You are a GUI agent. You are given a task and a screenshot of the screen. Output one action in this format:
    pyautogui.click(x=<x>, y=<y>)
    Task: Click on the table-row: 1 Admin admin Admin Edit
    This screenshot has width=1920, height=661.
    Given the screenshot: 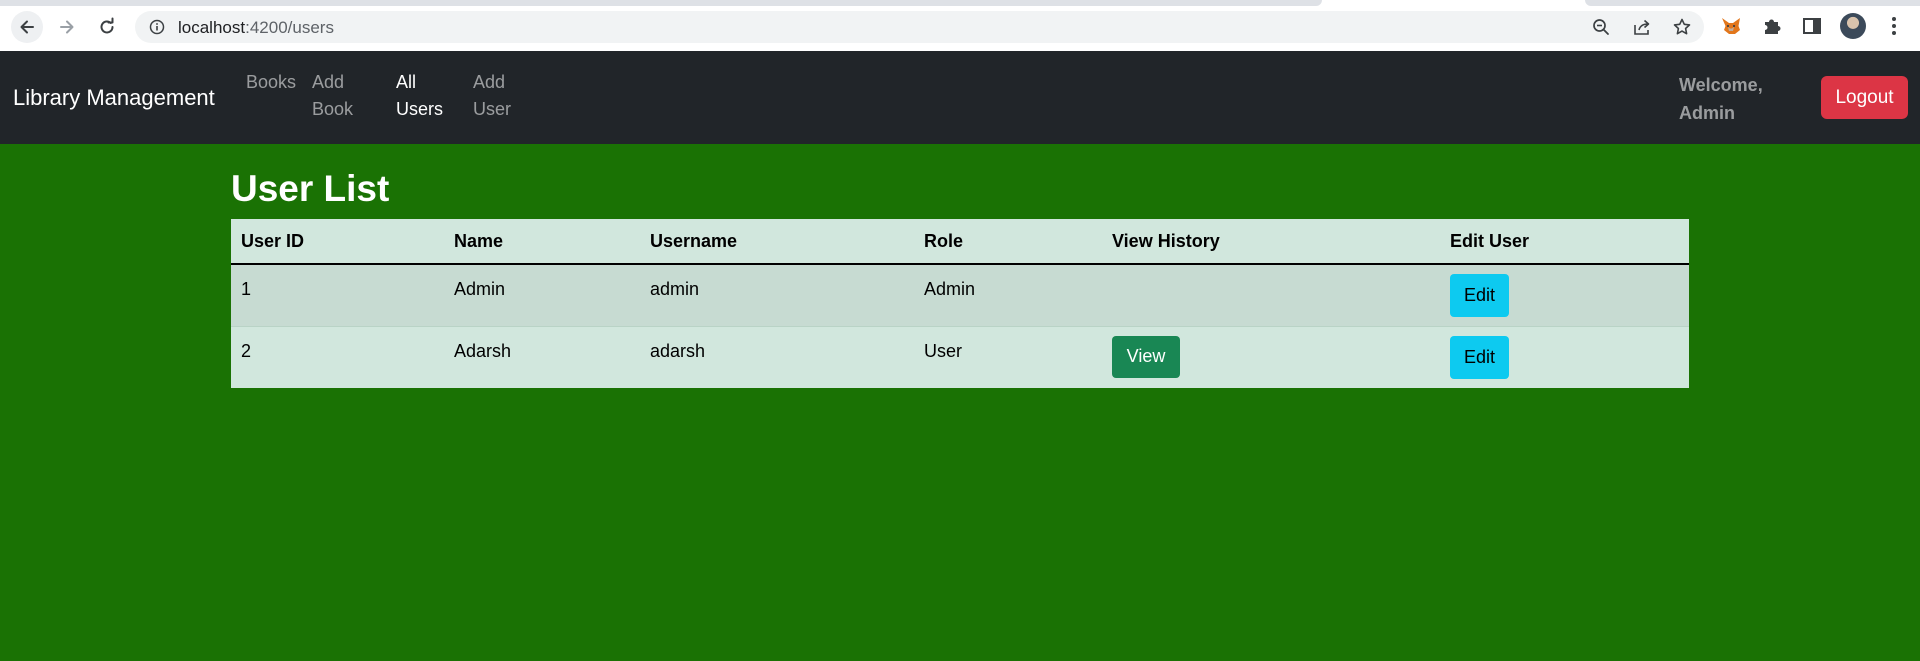 What is the action you would take?
    pyautogui.click(x=960, y=295)
    